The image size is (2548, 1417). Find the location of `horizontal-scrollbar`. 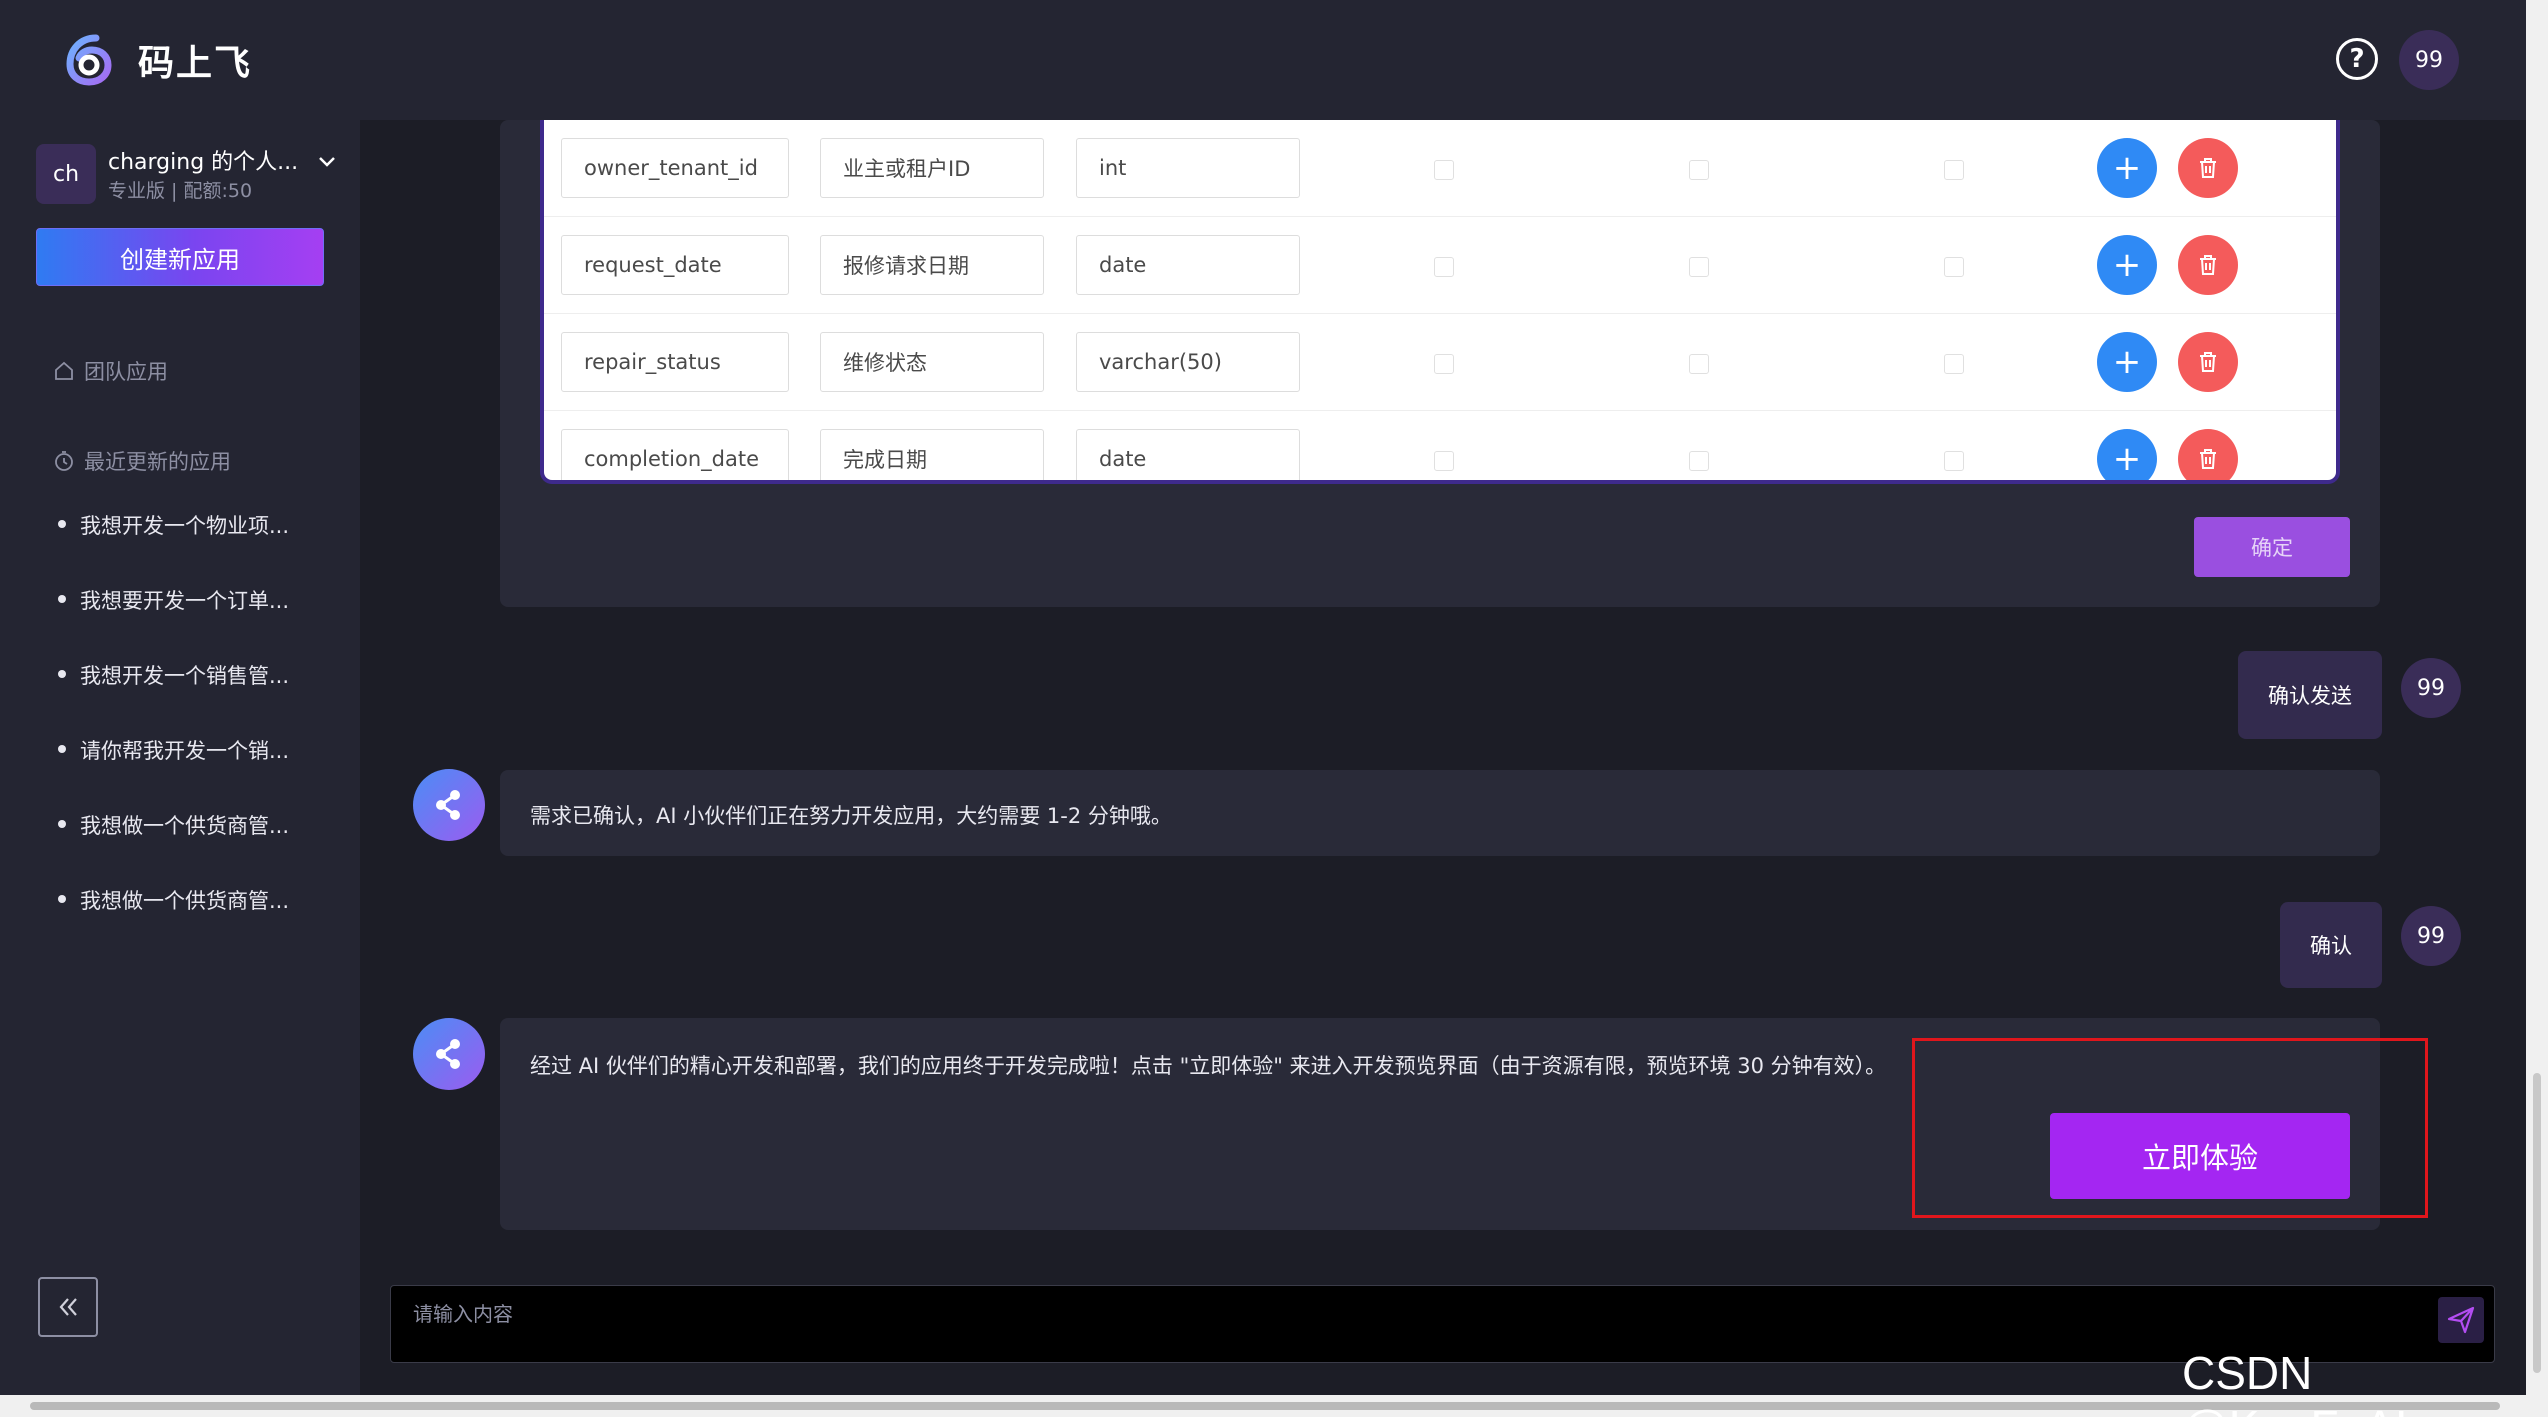

horizontal-scrollbar is located at coordinates (1274, 1406).